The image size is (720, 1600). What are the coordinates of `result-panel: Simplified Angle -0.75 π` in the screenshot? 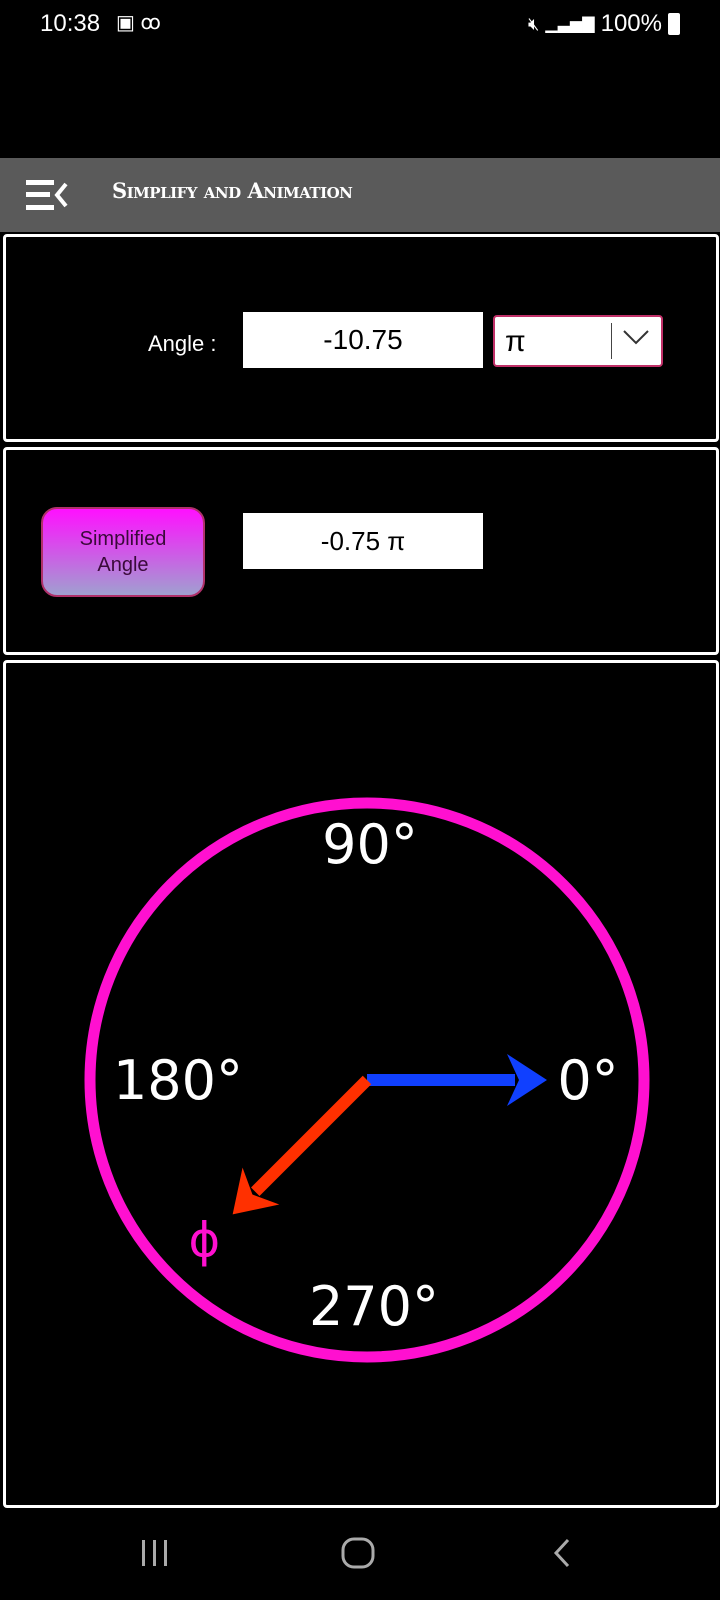 It's located at (361, 551).